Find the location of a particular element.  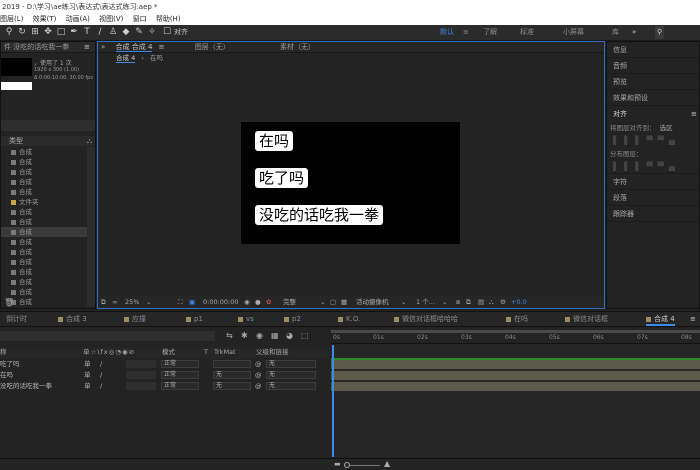

workspace-default: 默认 is located at coordinates (447, 32).